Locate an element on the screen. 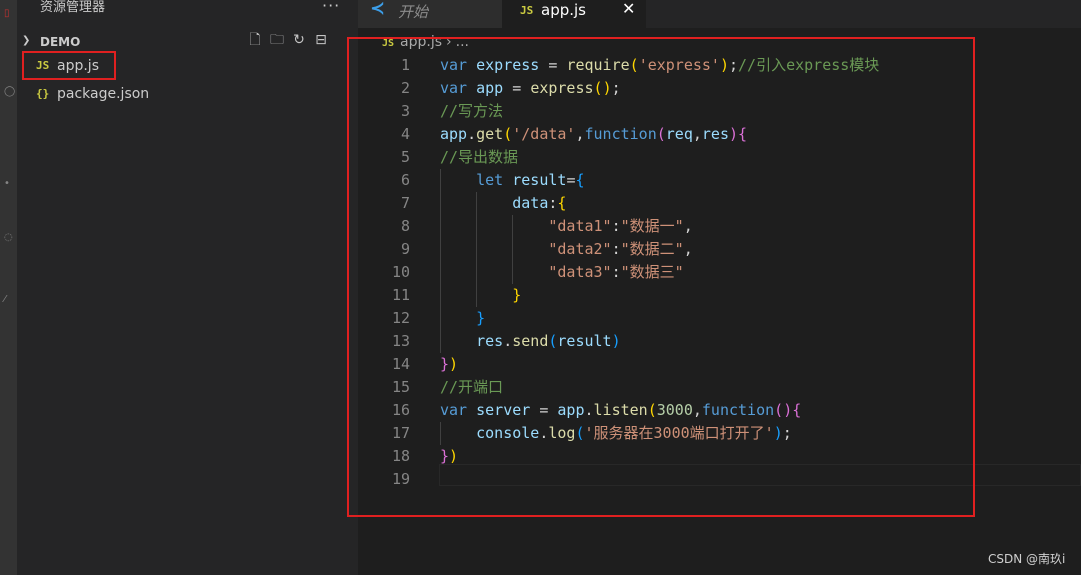  activity-bar: ▯ ◯ • ◌ ⁄ is located at coordinates (8, 287).